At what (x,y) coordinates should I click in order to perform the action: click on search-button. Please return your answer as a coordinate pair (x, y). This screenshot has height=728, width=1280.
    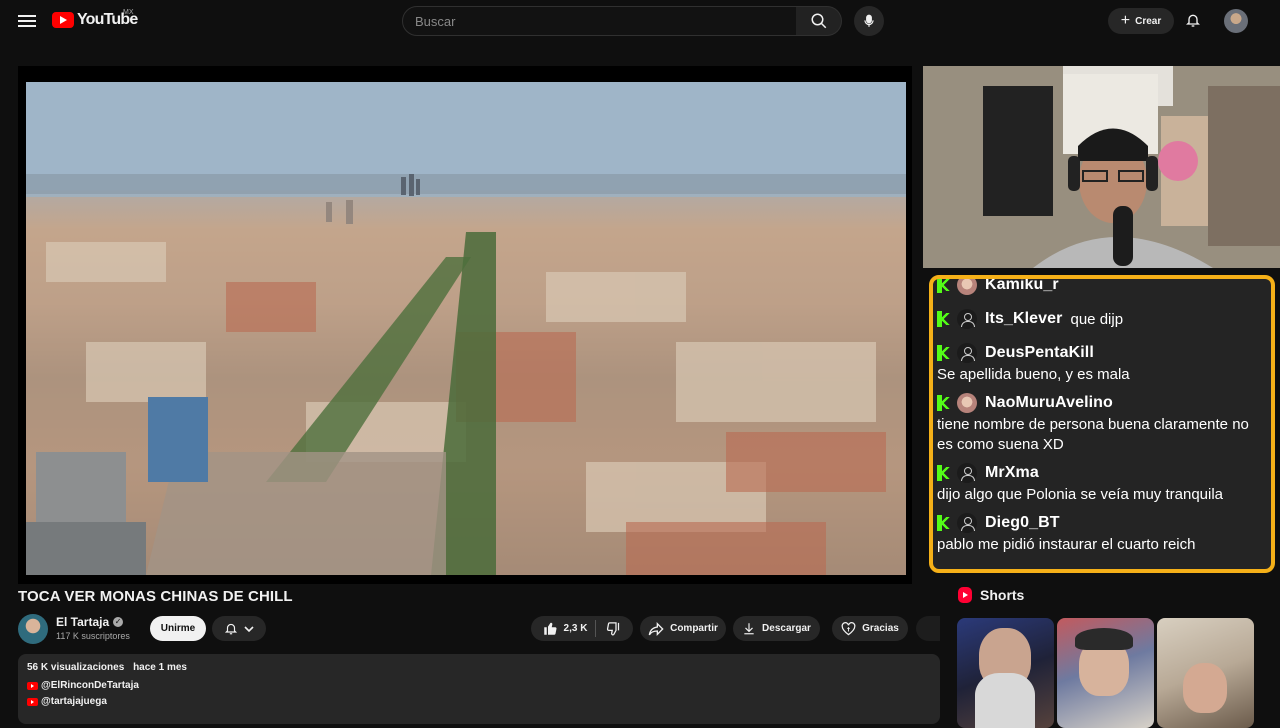
    Looking at the image, I should click on (819, 21).